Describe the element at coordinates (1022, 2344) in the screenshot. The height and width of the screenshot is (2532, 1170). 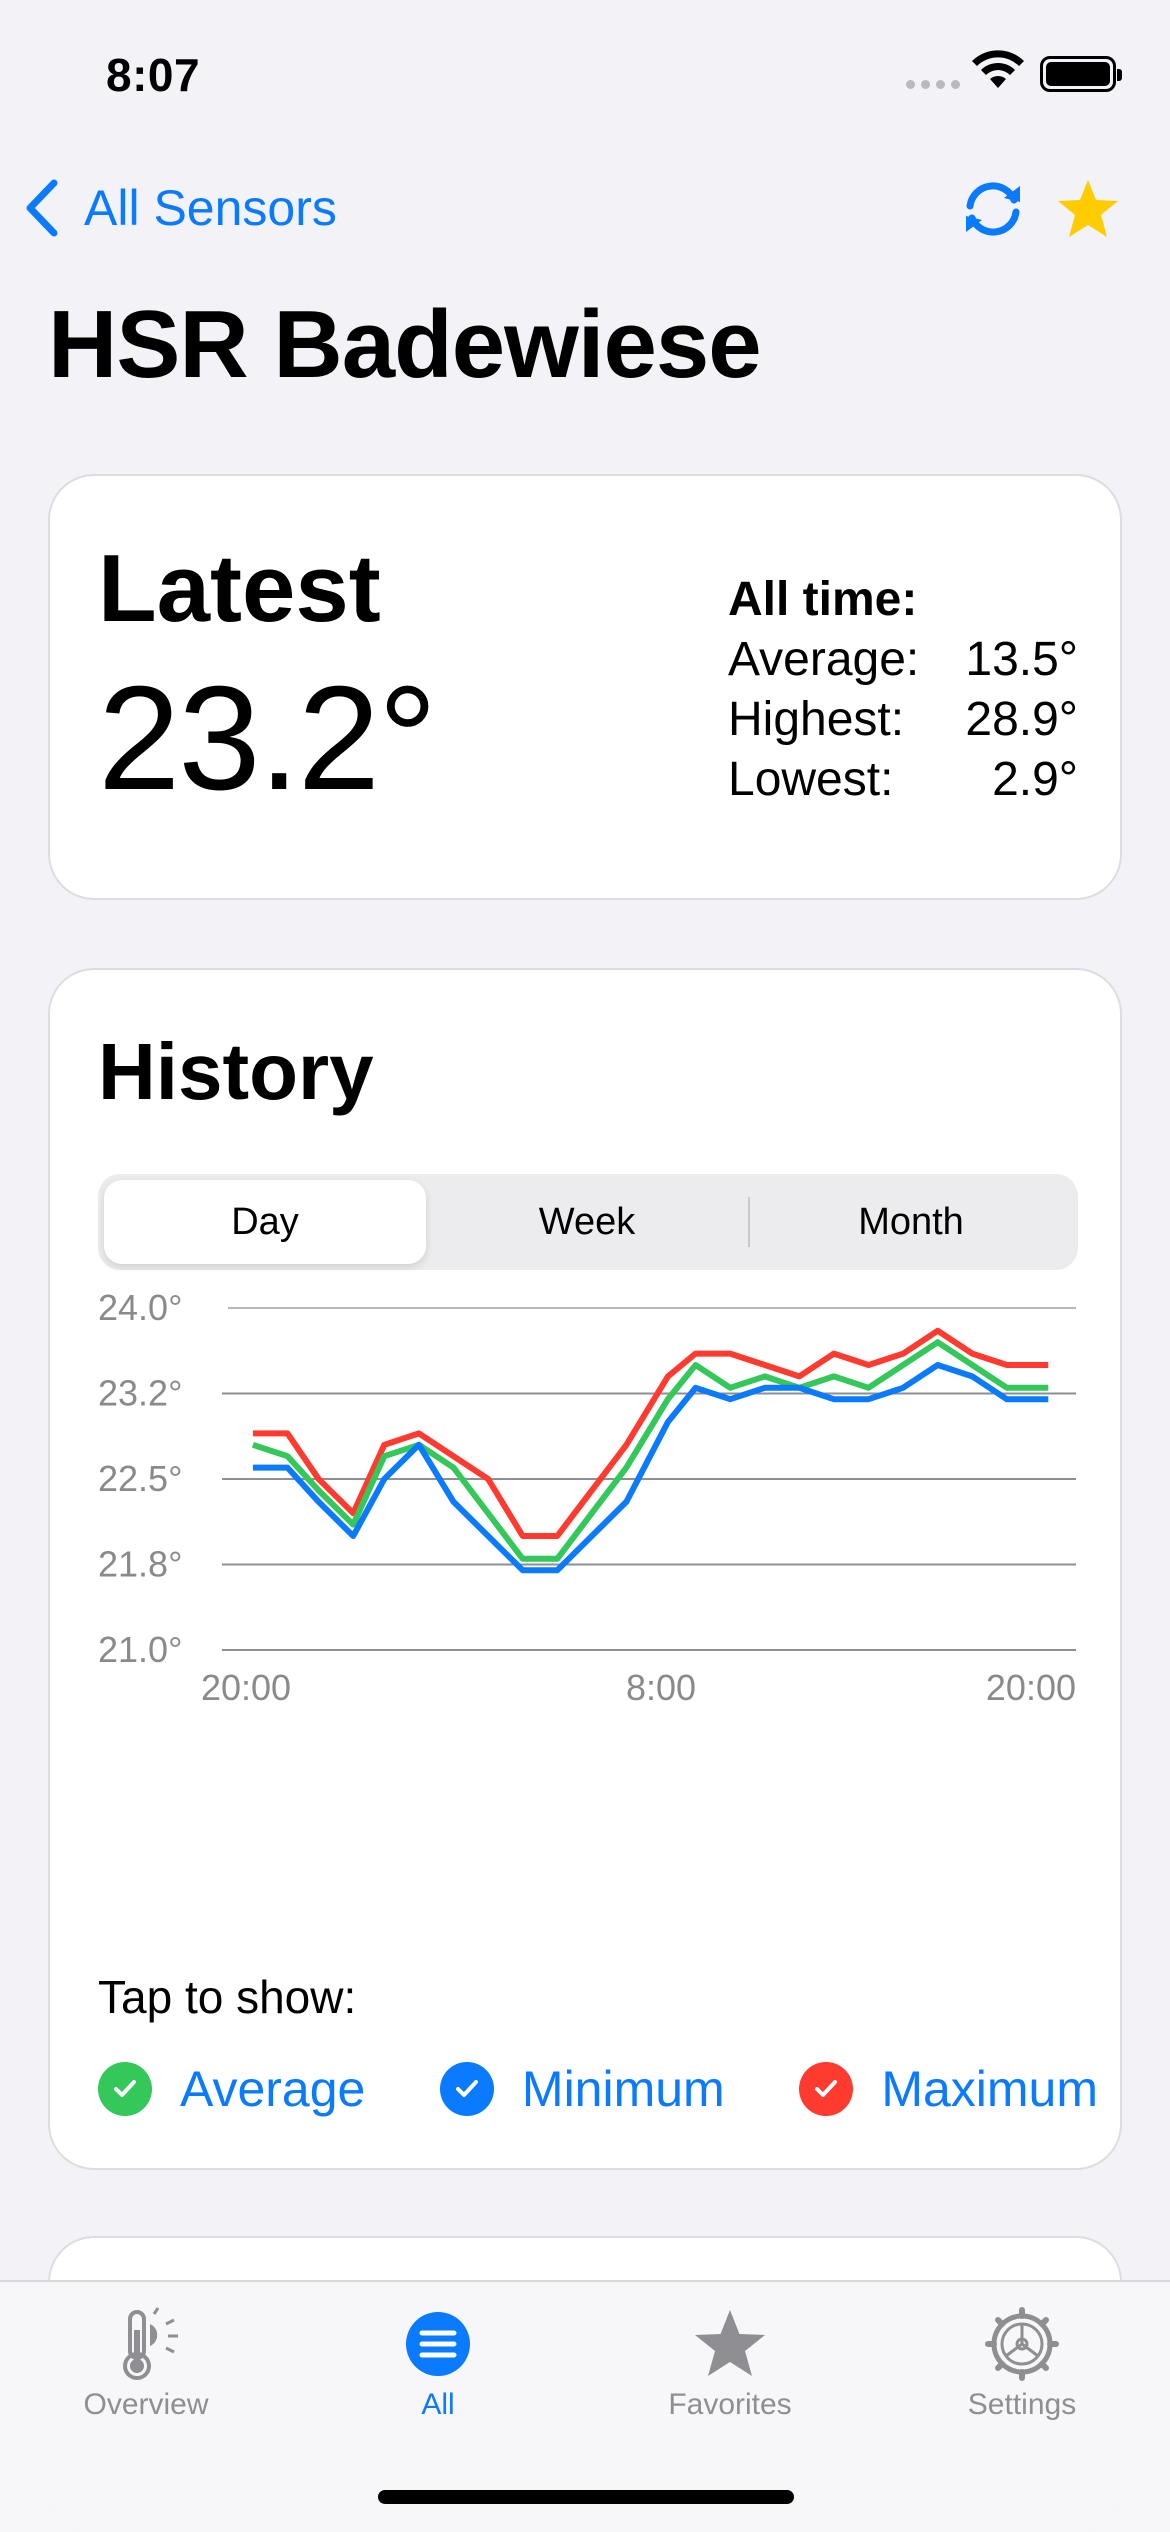
I see `gear-icon` at that location.